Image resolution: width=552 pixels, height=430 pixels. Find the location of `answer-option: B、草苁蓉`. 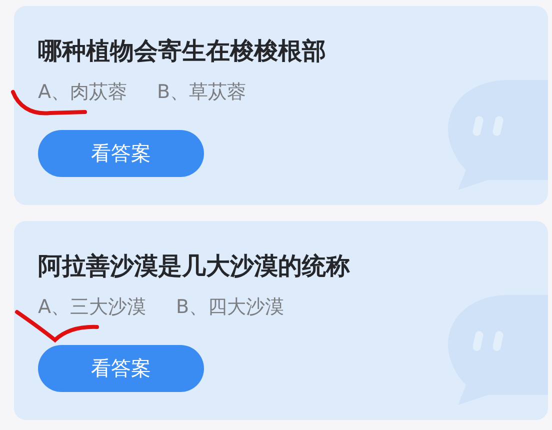

answer-option: B、草苁蓉 is located at coordinates (201, 92).